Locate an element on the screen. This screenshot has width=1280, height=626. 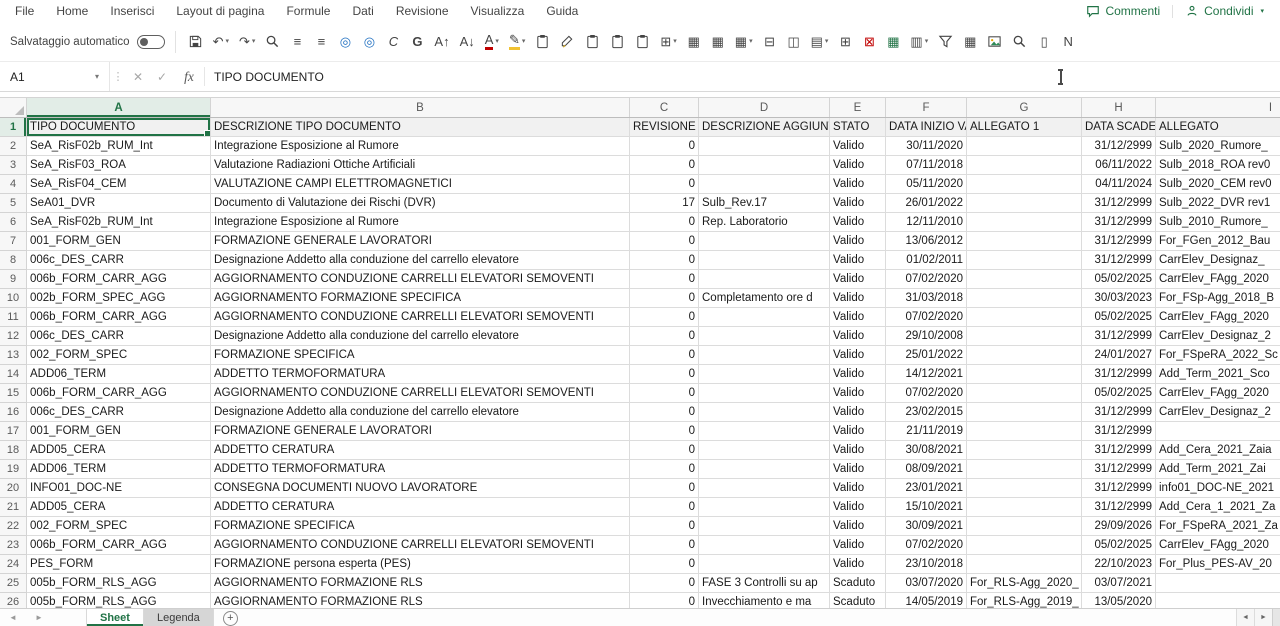
menu-tab-layout-di-pagina: Layout di pagina is located at coordinates (220, 11).